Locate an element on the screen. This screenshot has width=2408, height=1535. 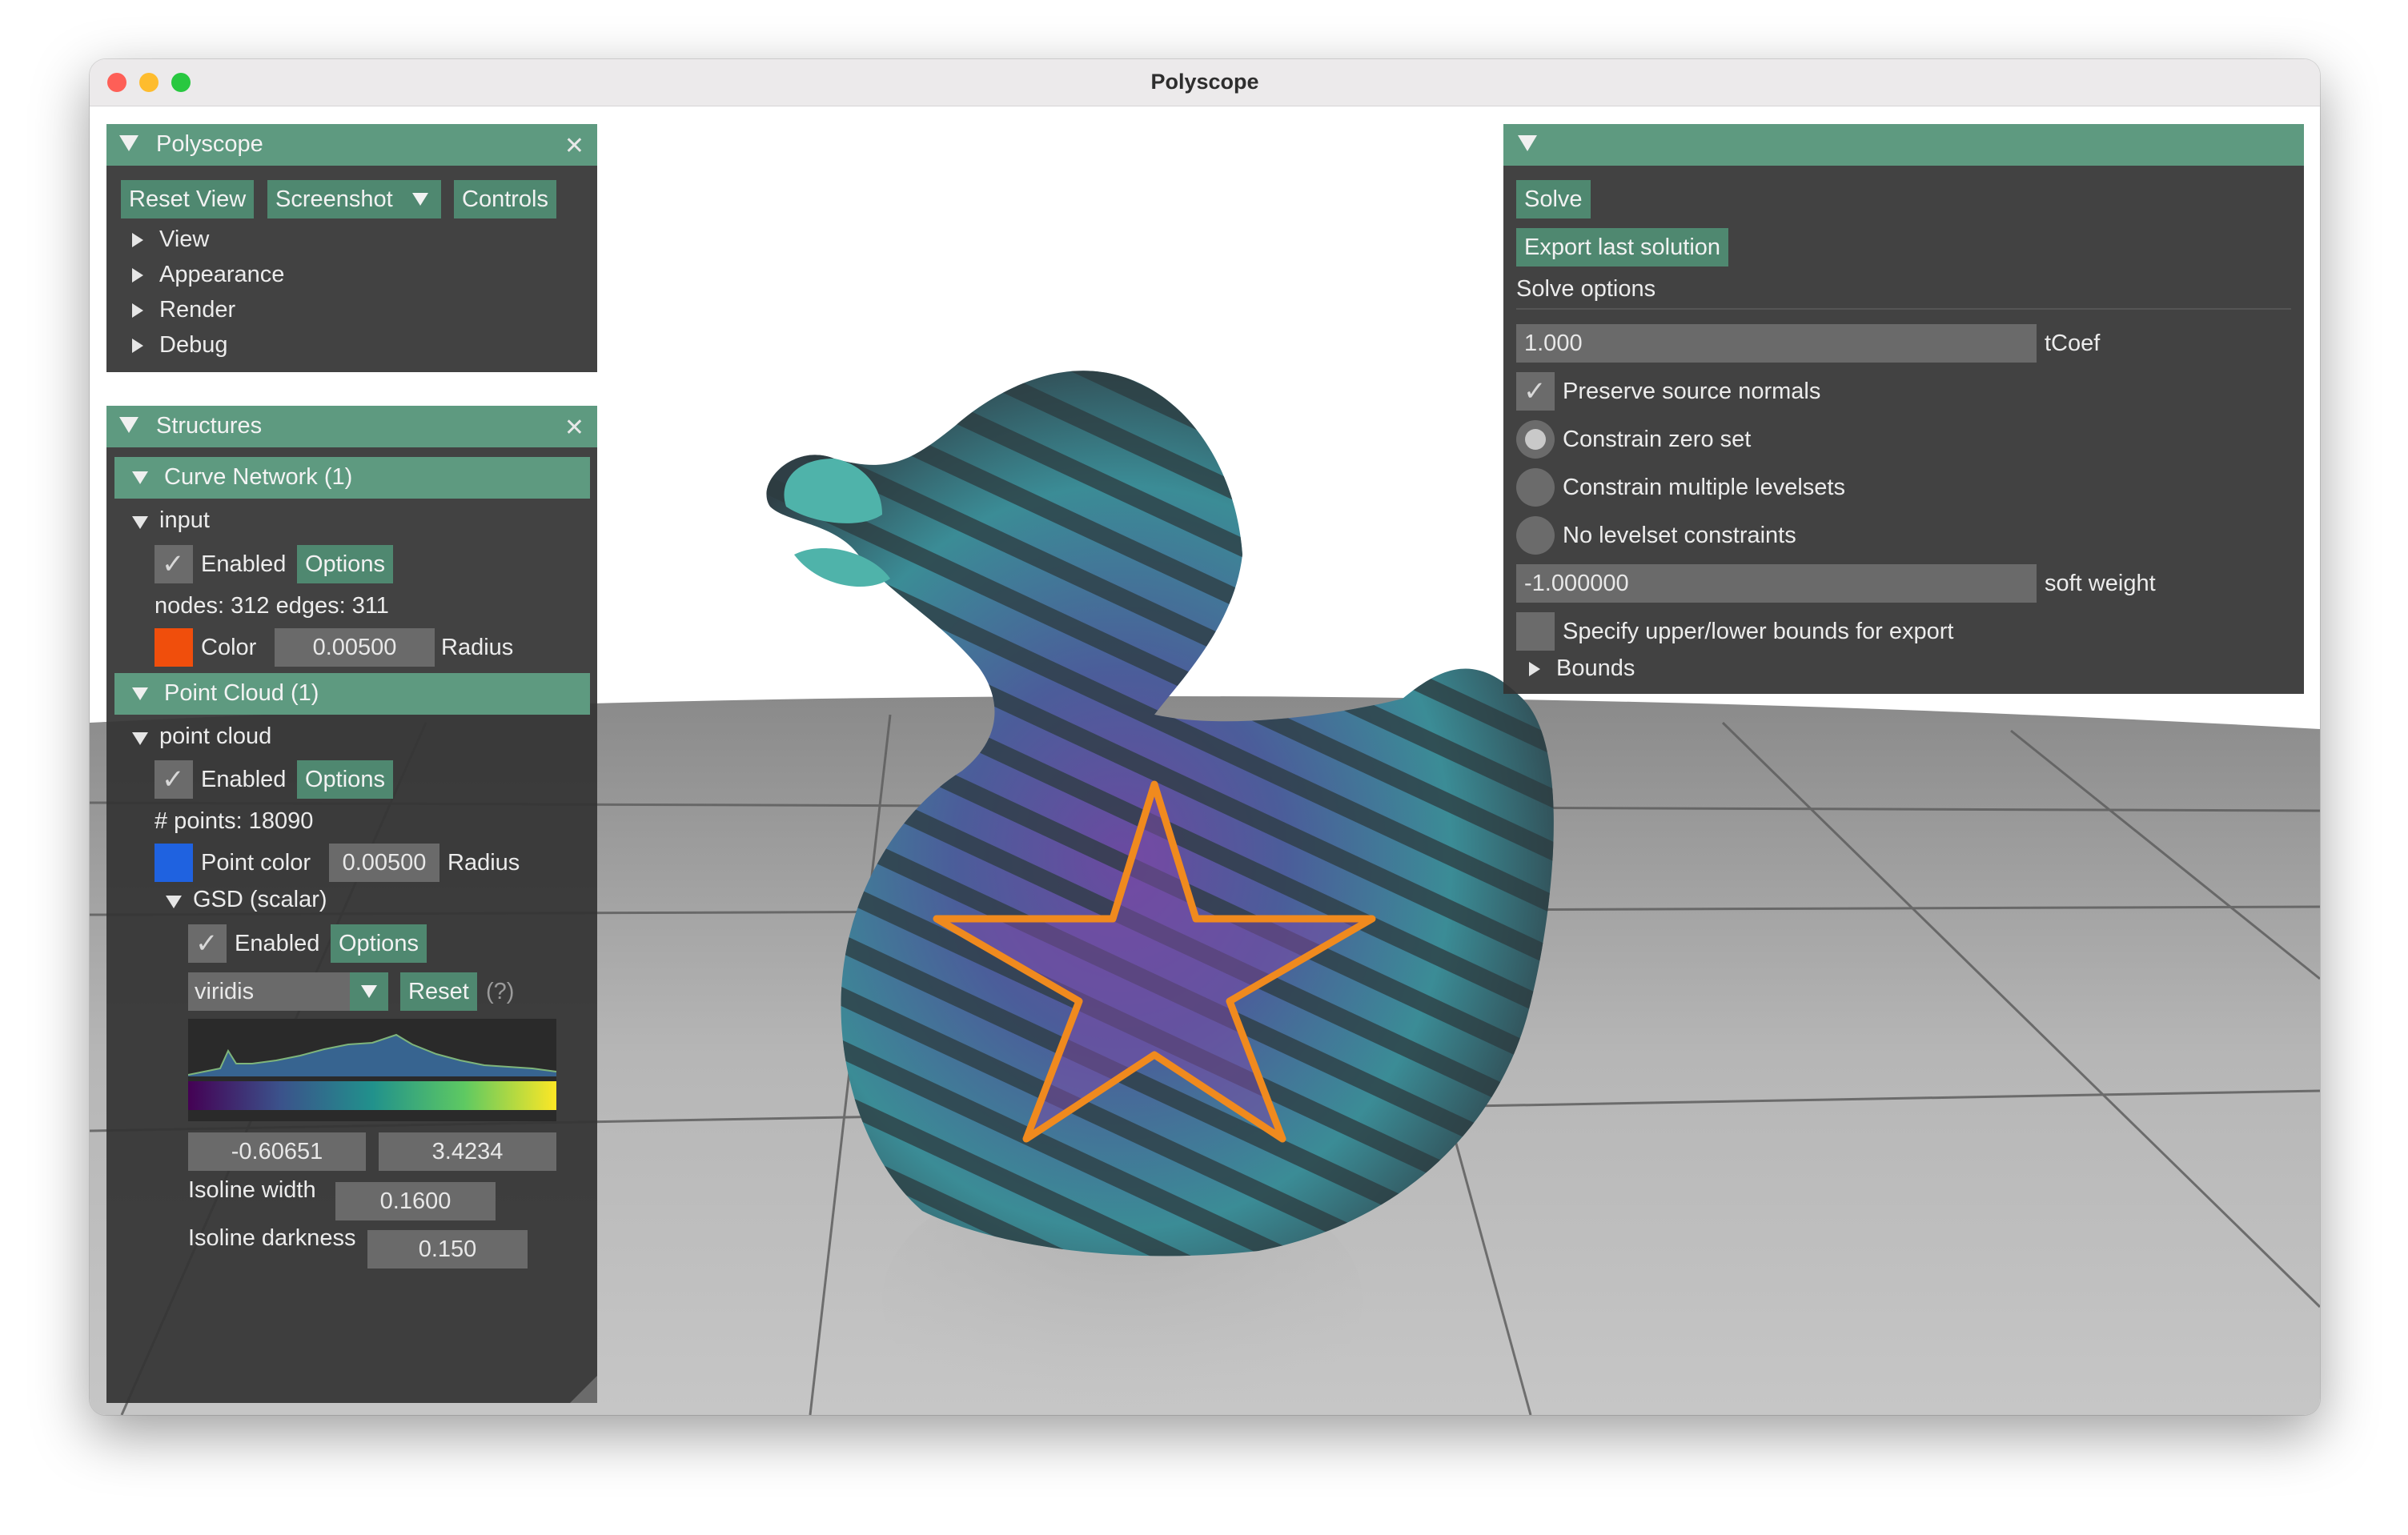
point-color-label: Point color is located at coordinates (256, 863).